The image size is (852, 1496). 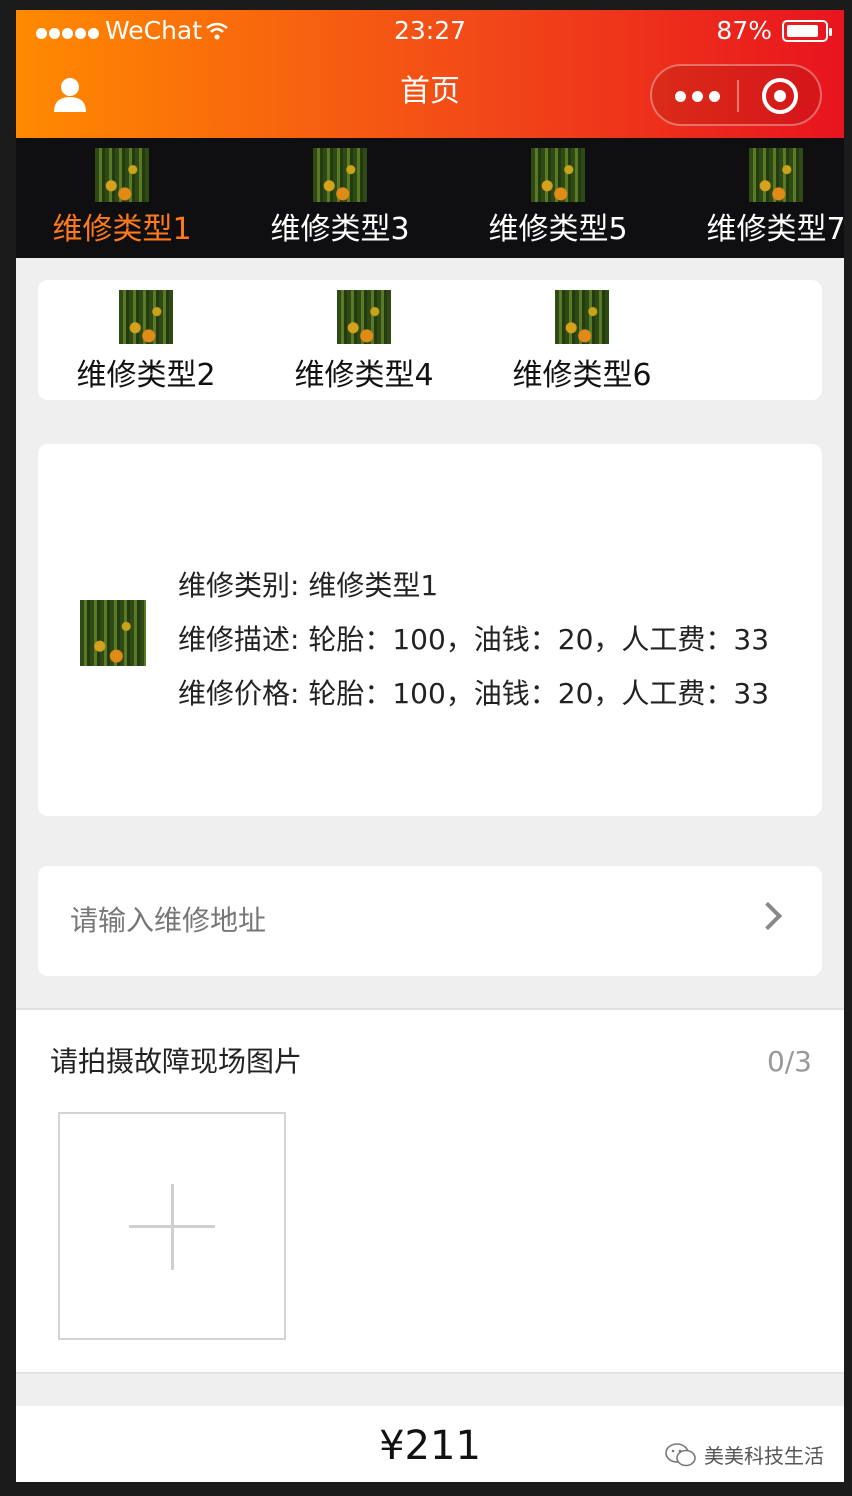 What do you see at coordinates (474, 693) in the screenshot?
I see `repair-price: 维修价格: 轮胎：100，油钱：20，人工费：33` at bounding box center [474, 693].